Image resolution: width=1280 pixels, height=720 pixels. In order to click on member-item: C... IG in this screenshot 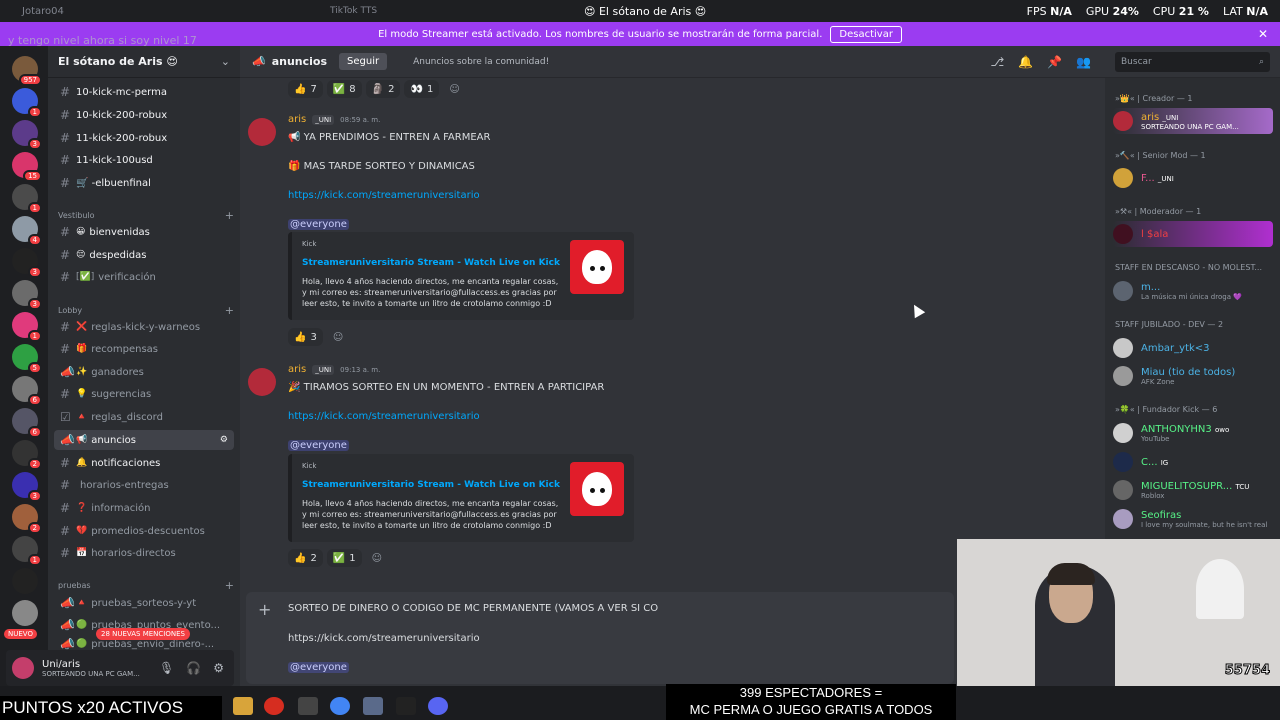, I will do `click(1193, 462)`.